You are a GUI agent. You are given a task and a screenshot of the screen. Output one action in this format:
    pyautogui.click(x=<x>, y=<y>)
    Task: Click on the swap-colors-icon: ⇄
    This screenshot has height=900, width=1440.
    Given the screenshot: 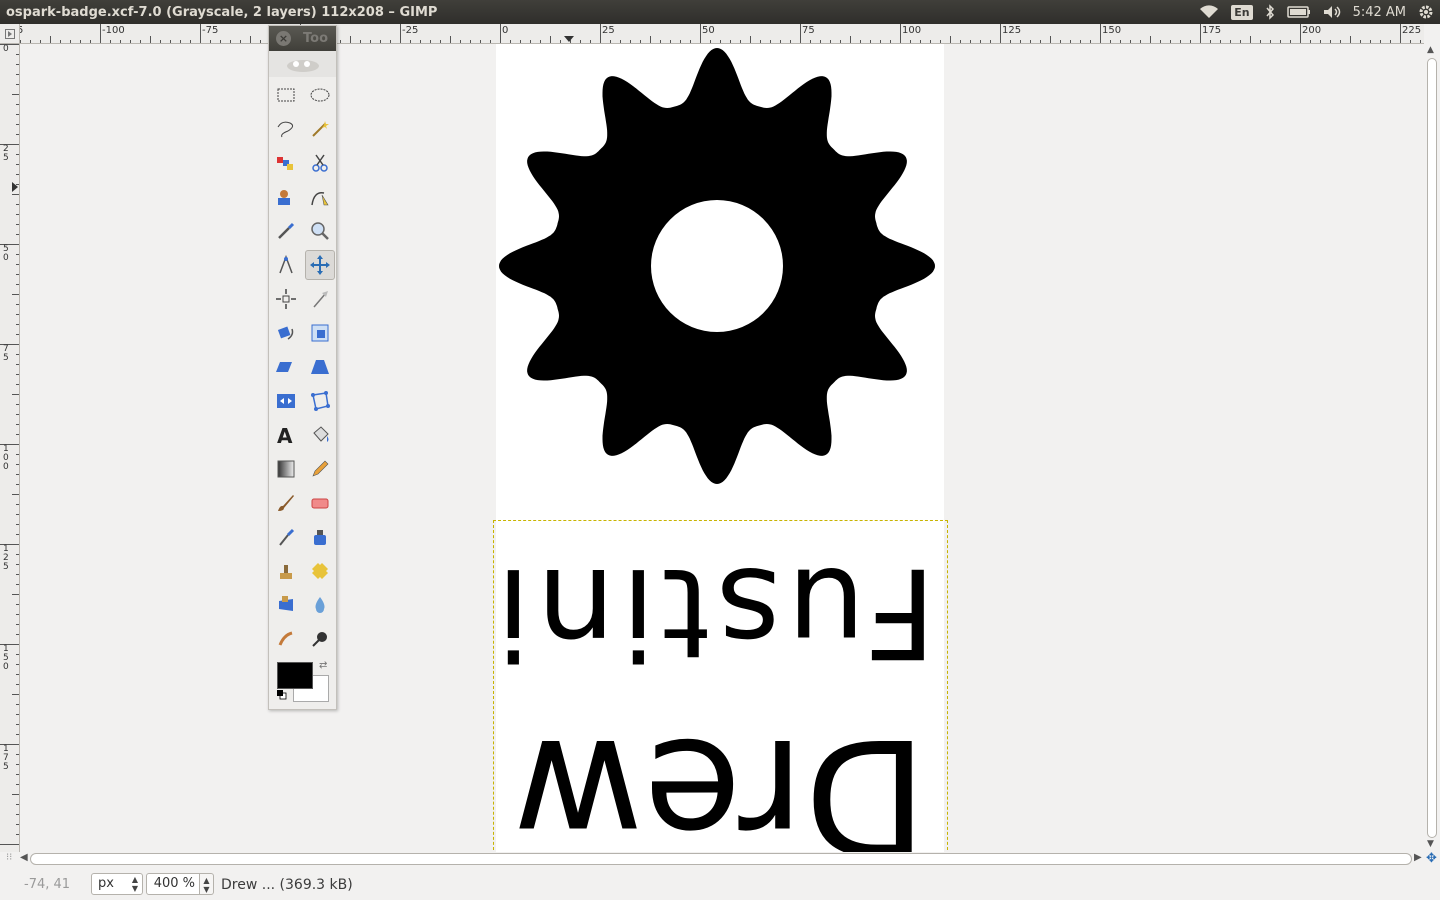 What is the action you would take?
    pyautogui.click(x=323, y=665)
    